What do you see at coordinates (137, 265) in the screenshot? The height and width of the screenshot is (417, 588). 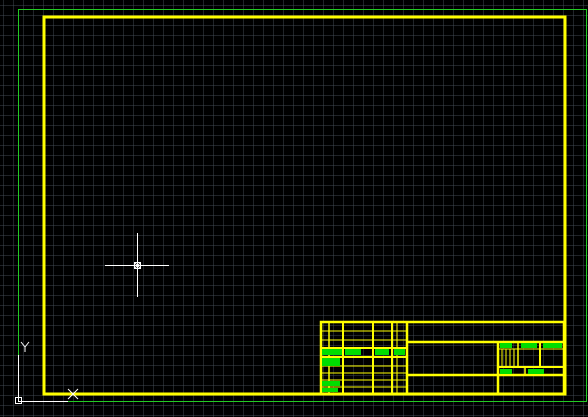 I see `crosshair-cursor` at bounding box center [137, 265].